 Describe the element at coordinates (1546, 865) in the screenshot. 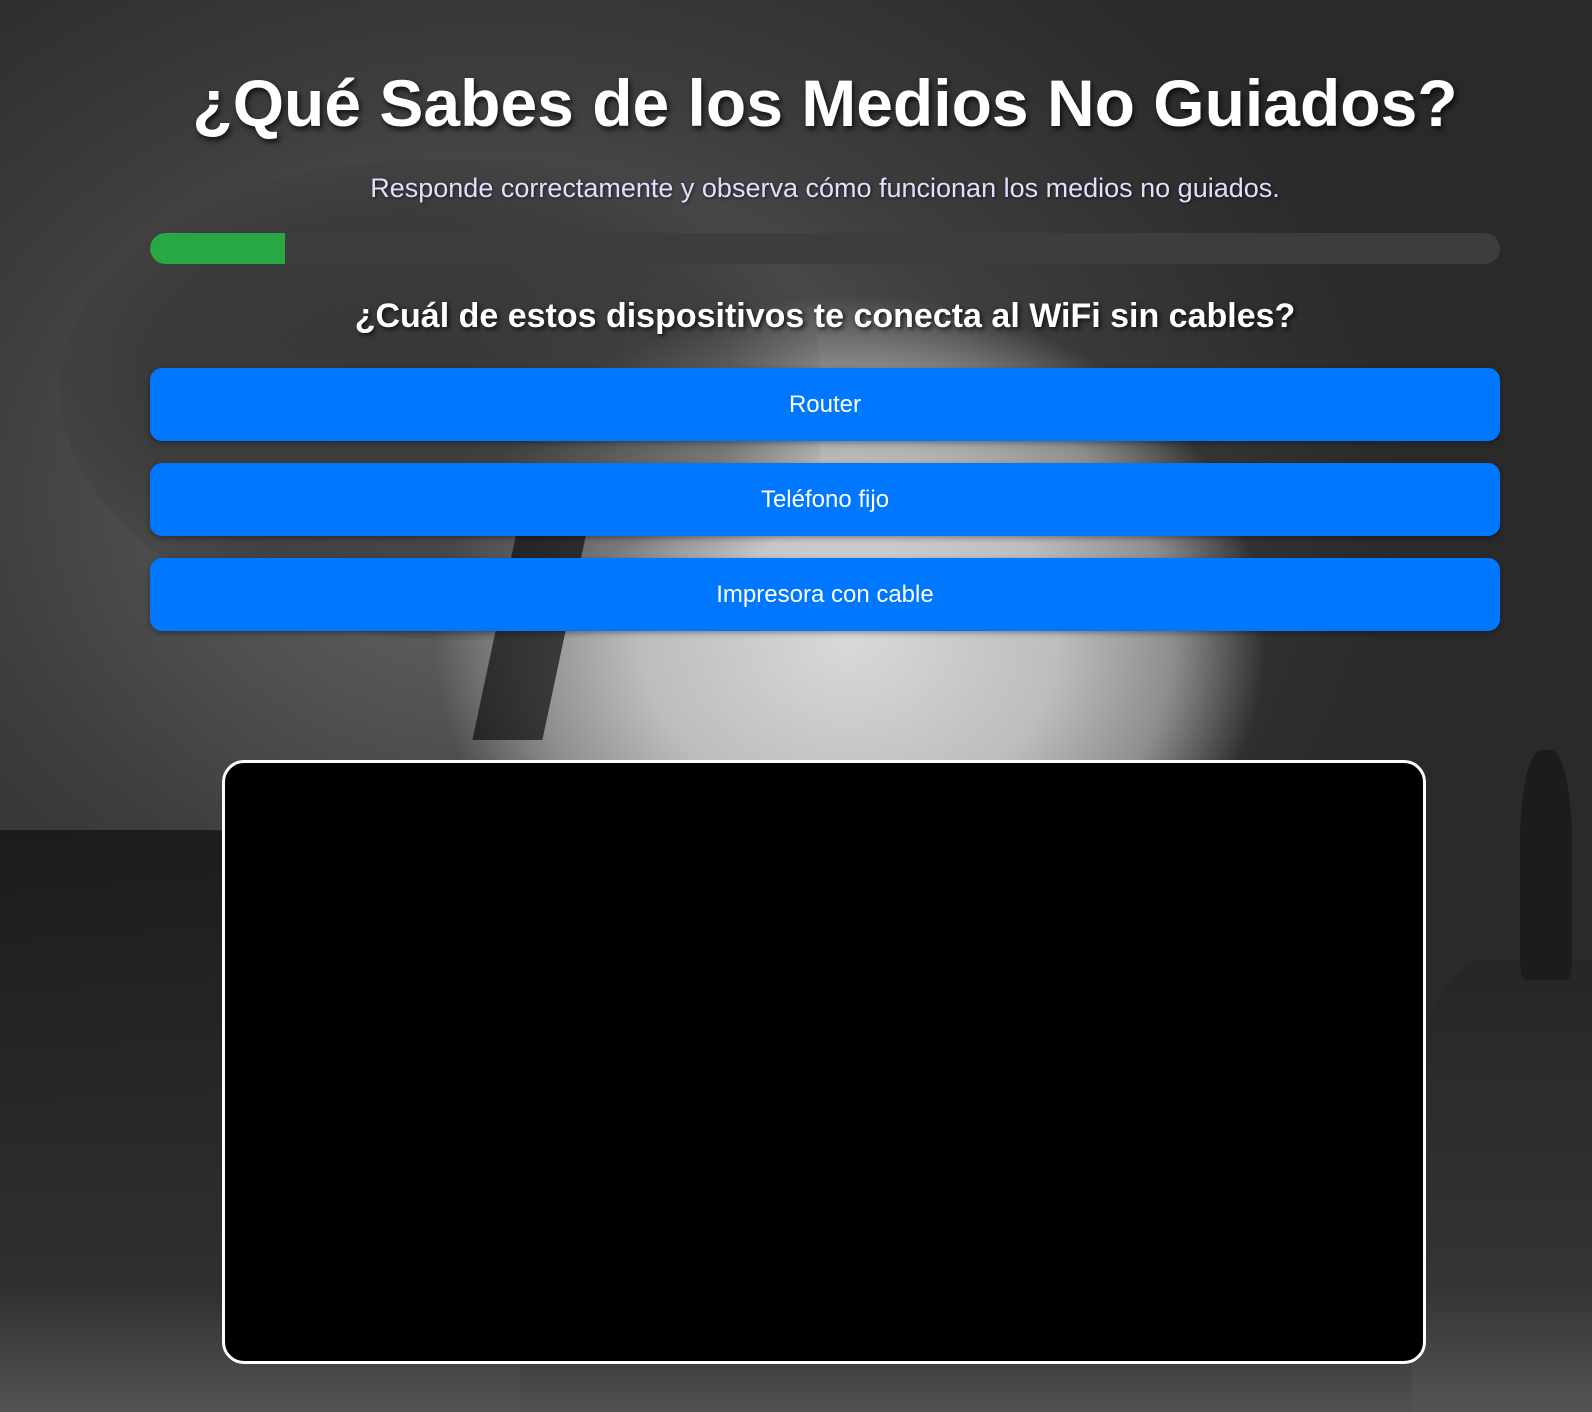

I see `background-figure` at that location.